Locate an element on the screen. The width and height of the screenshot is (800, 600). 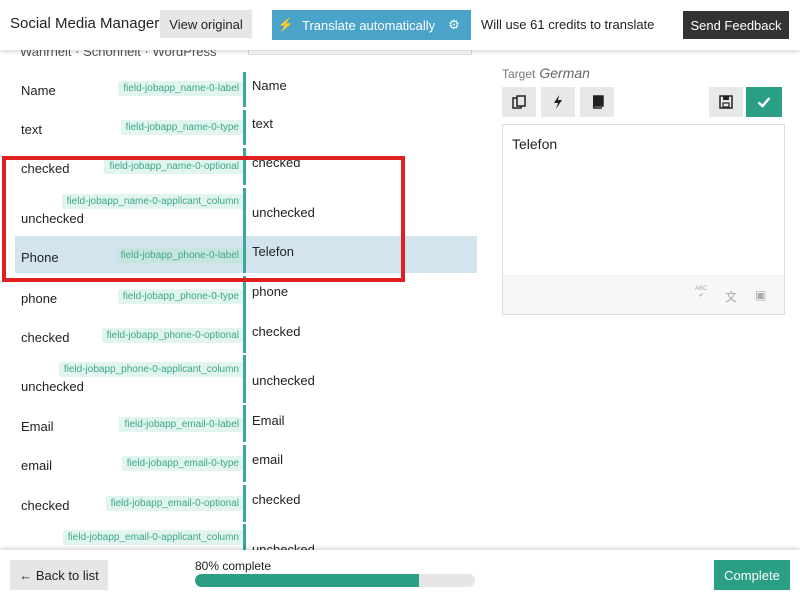
target-label-text: Target is located at coordinates (519, 74).